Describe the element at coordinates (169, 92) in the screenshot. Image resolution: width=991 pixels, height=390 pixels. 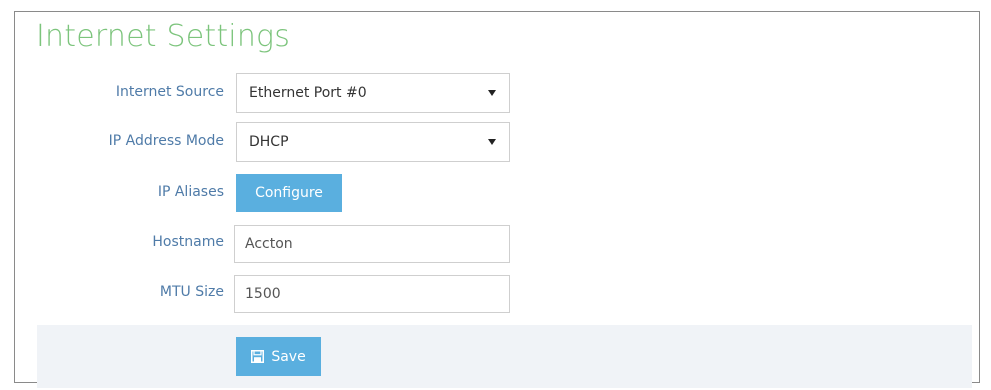
I see `internet-source-label: Internet Source` at that location.